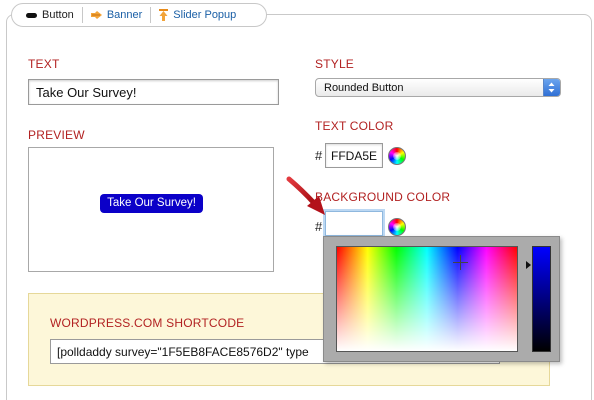 The height and width of the screenshot is (400, 594). Describe the element at coordinates (58, 15) in the screenshot. I see `tab-button-label: Button` at that location.